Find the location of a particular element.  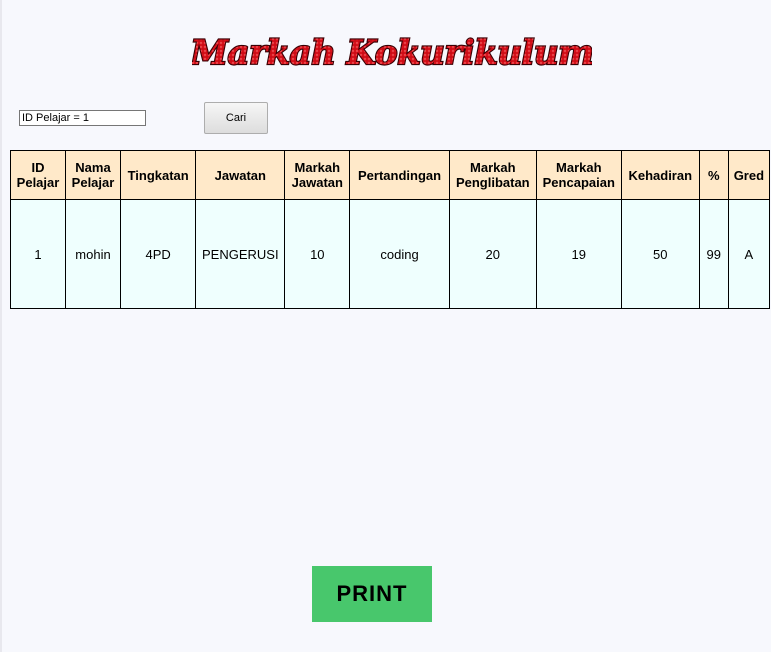

page-title-logo: Markah Kokurikulum is located at coordinates (392, 52).